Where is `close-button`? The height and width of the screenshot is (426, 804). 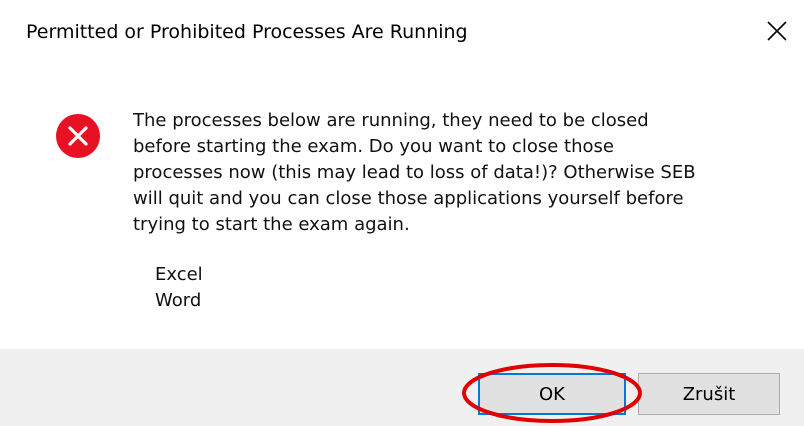
close-button is located at coordinates (777, 31).